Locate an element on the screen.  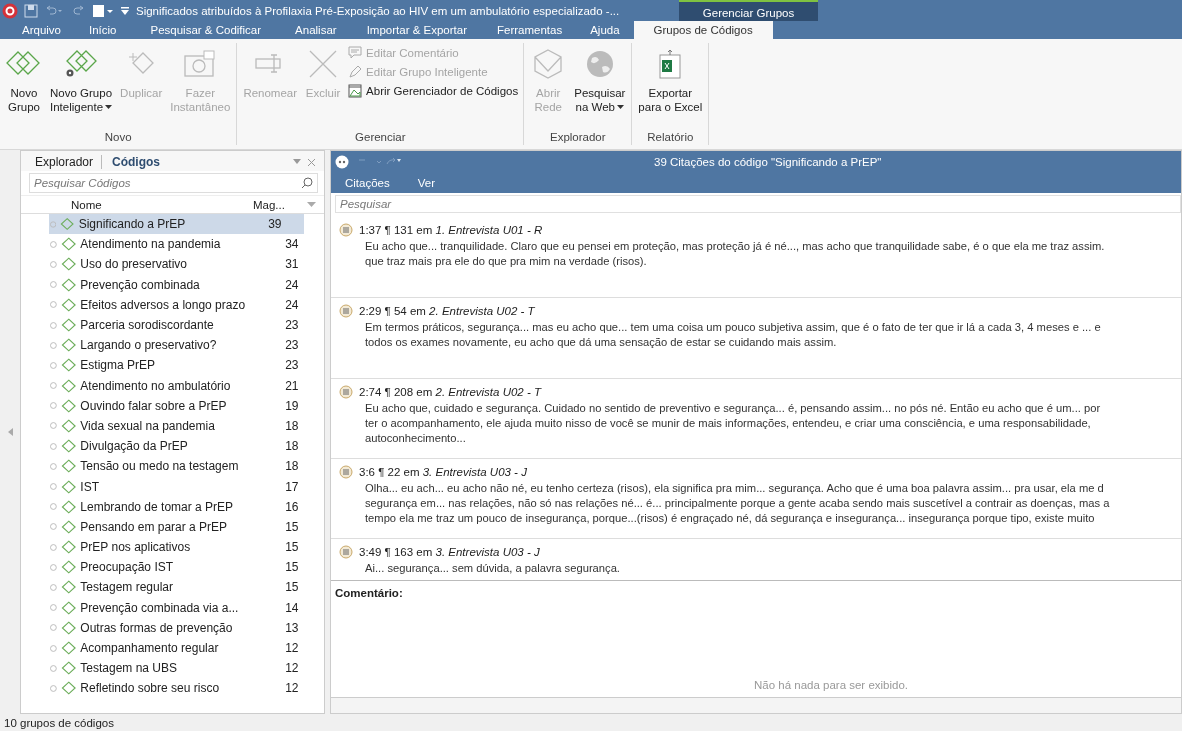
code-row: Divulgação da PrEP 18 is located at coordinates (172, 446).